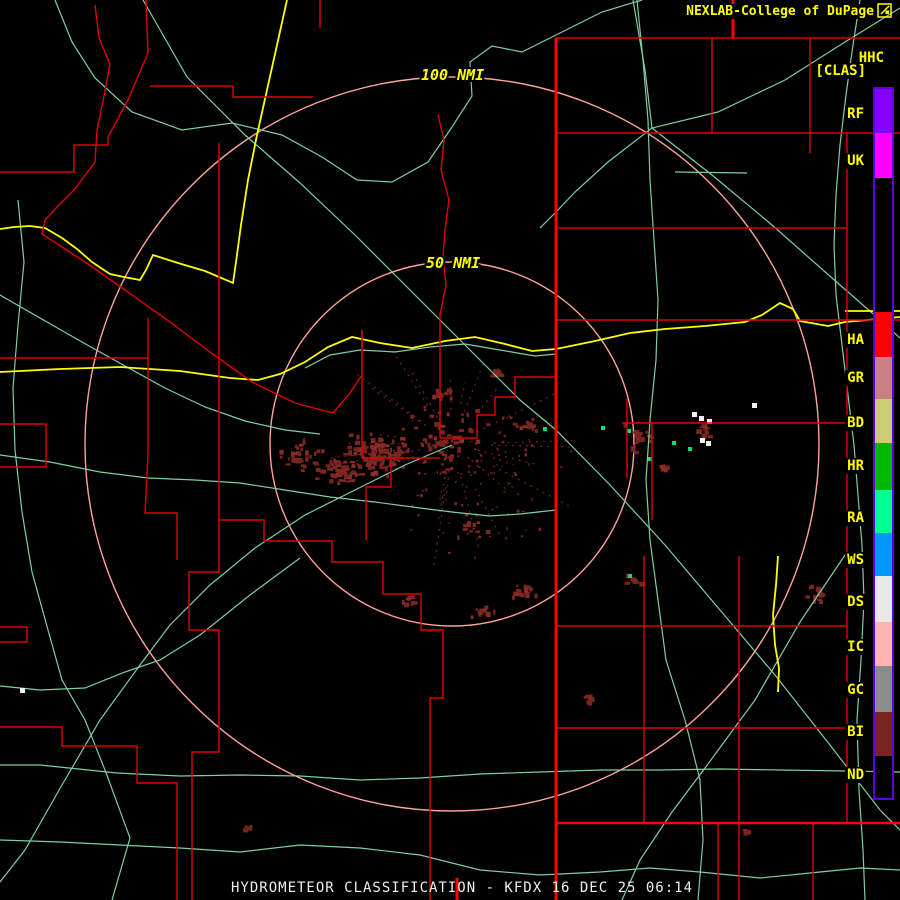 The height and width of the screenshot is (900, 900). What do you see at coordinates (883, 155) in the screenshot?
I see `legend-swatch-UK` at bounding box center [883, 155].